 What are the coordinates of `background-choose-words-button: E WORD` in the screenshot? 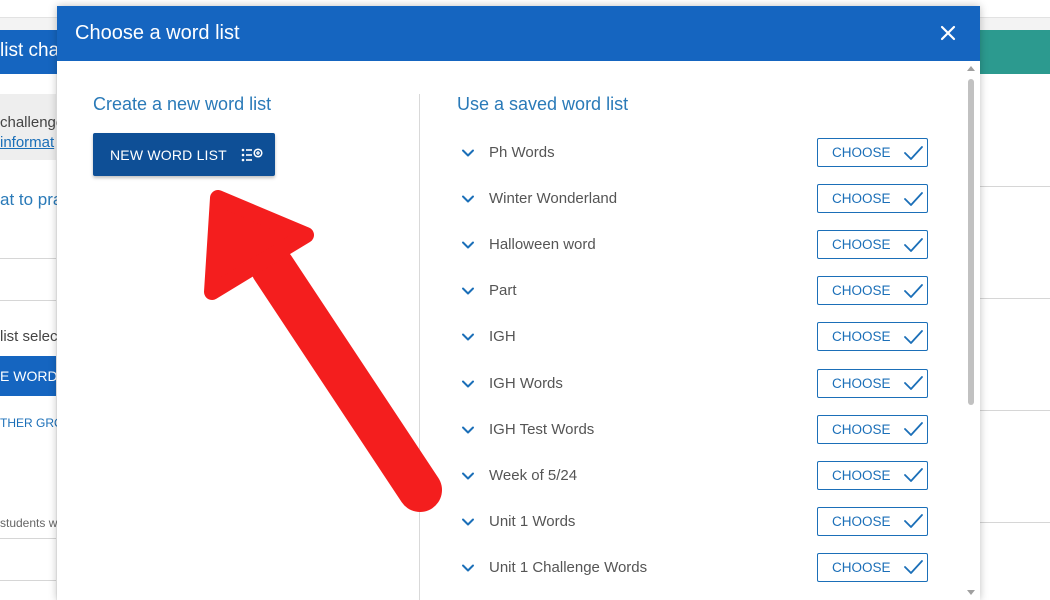 It's located at (28, 376).